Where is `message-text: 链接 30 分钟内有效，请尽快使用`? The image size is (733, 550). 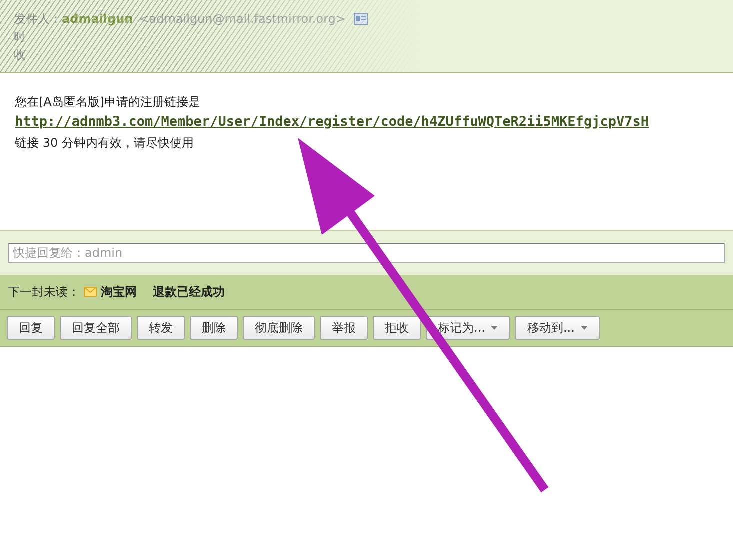 message-text: 链接 30 分钟内有效，请尽快使用 is located at coordinates (105, 143).